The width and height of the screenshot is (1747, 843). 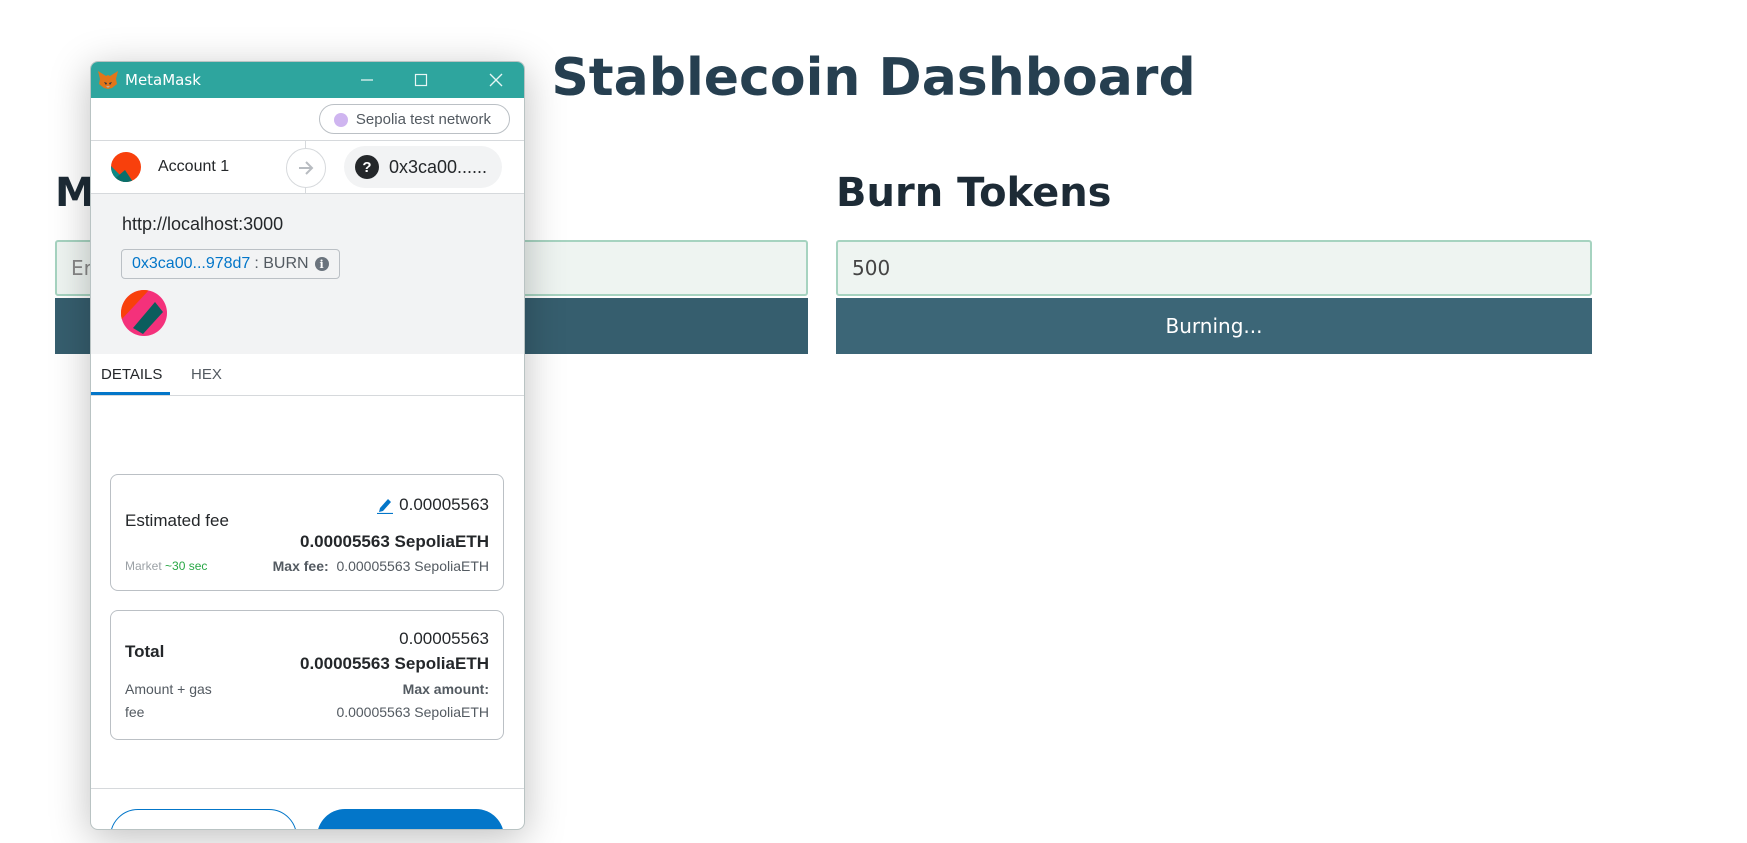 What do you see at coordinates (144, 313) in the screenshot?
I see `contract-identicon` at bounding box center [144, 313].